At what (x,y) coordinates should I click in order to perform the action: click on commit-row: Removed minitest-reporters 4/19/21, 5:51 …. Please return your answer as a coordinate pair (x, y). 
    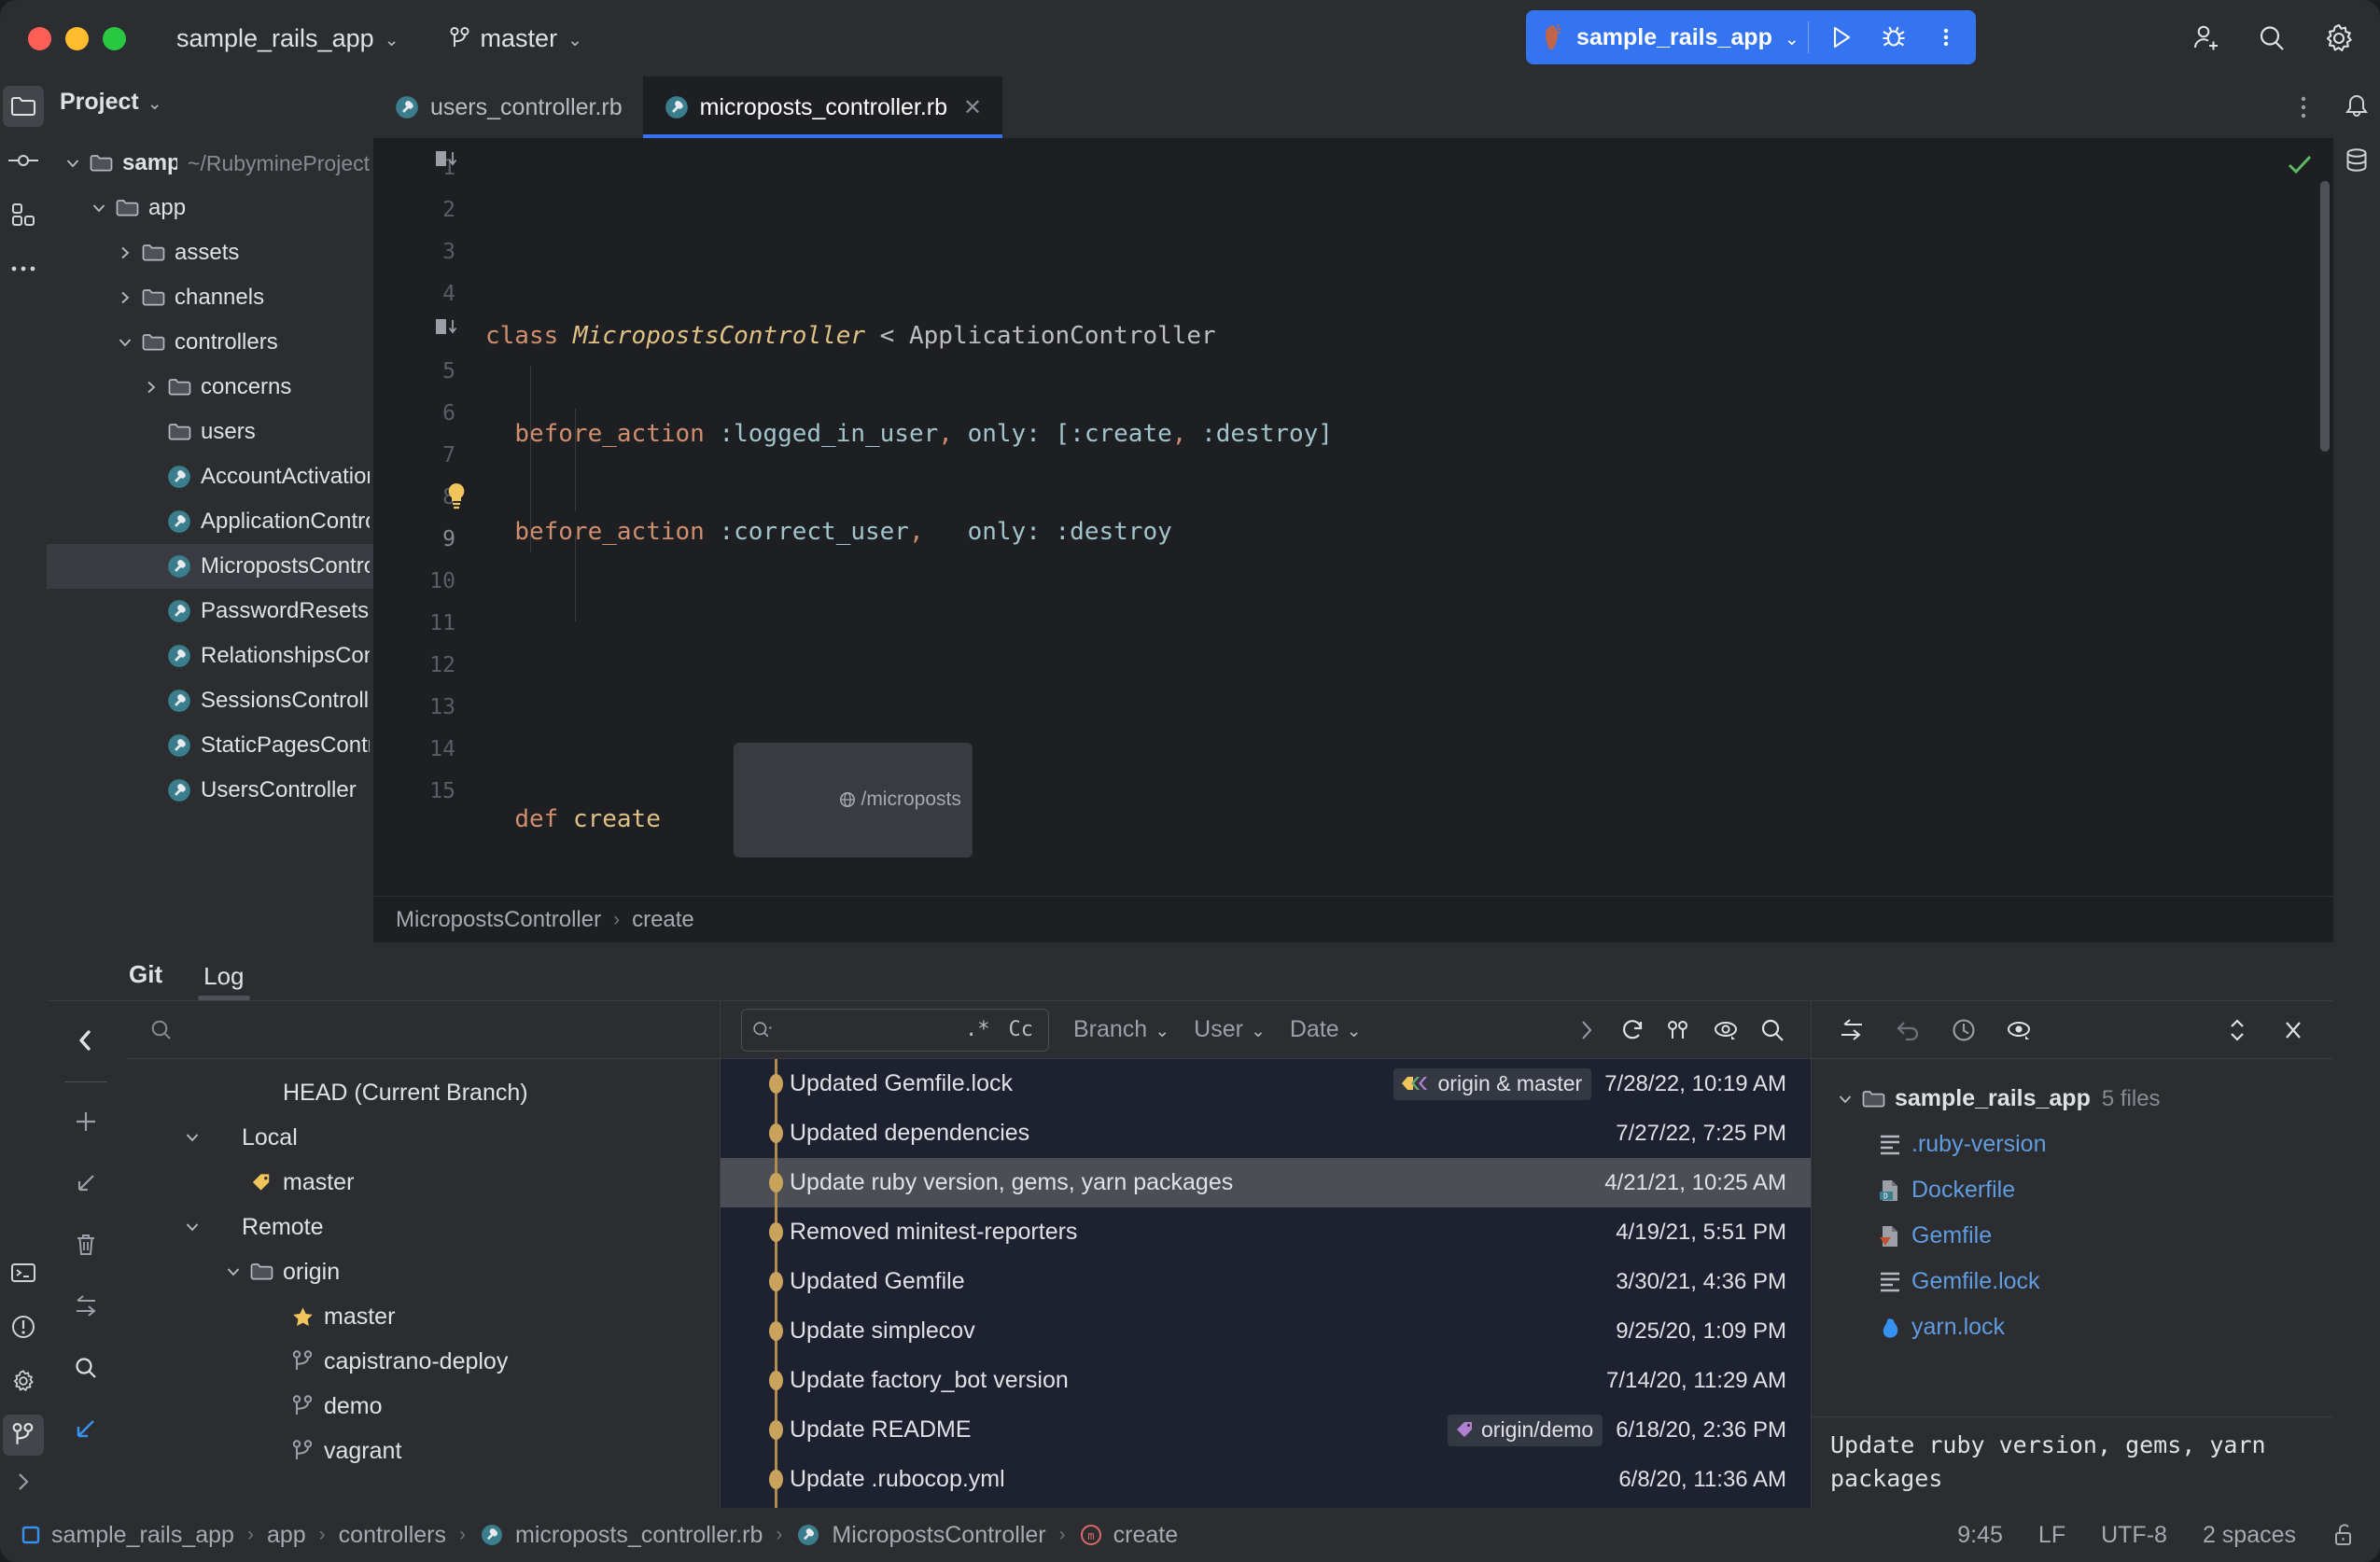
    Looking at the image, I should click on (1266, 1232).